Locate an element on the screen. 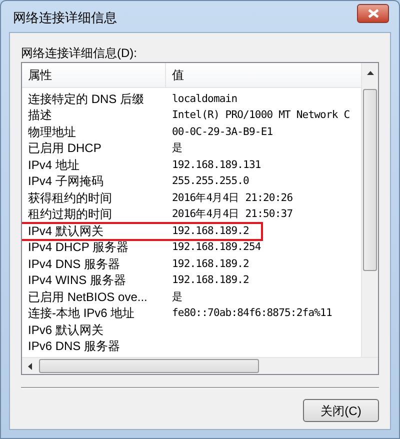  vertical-scrollbar is located at coordinates (369, 210).